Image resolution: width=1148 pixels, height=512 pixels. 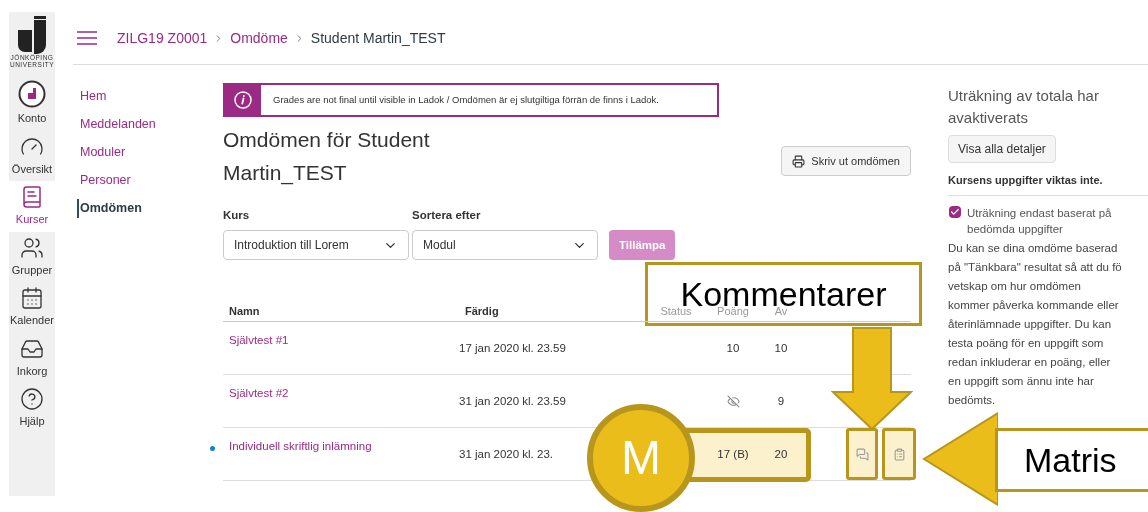 What do you see at coordinates (1071, 460) in the screenshot?
I see `matrix-callout: Matris` at bounding box center [1071, 460].